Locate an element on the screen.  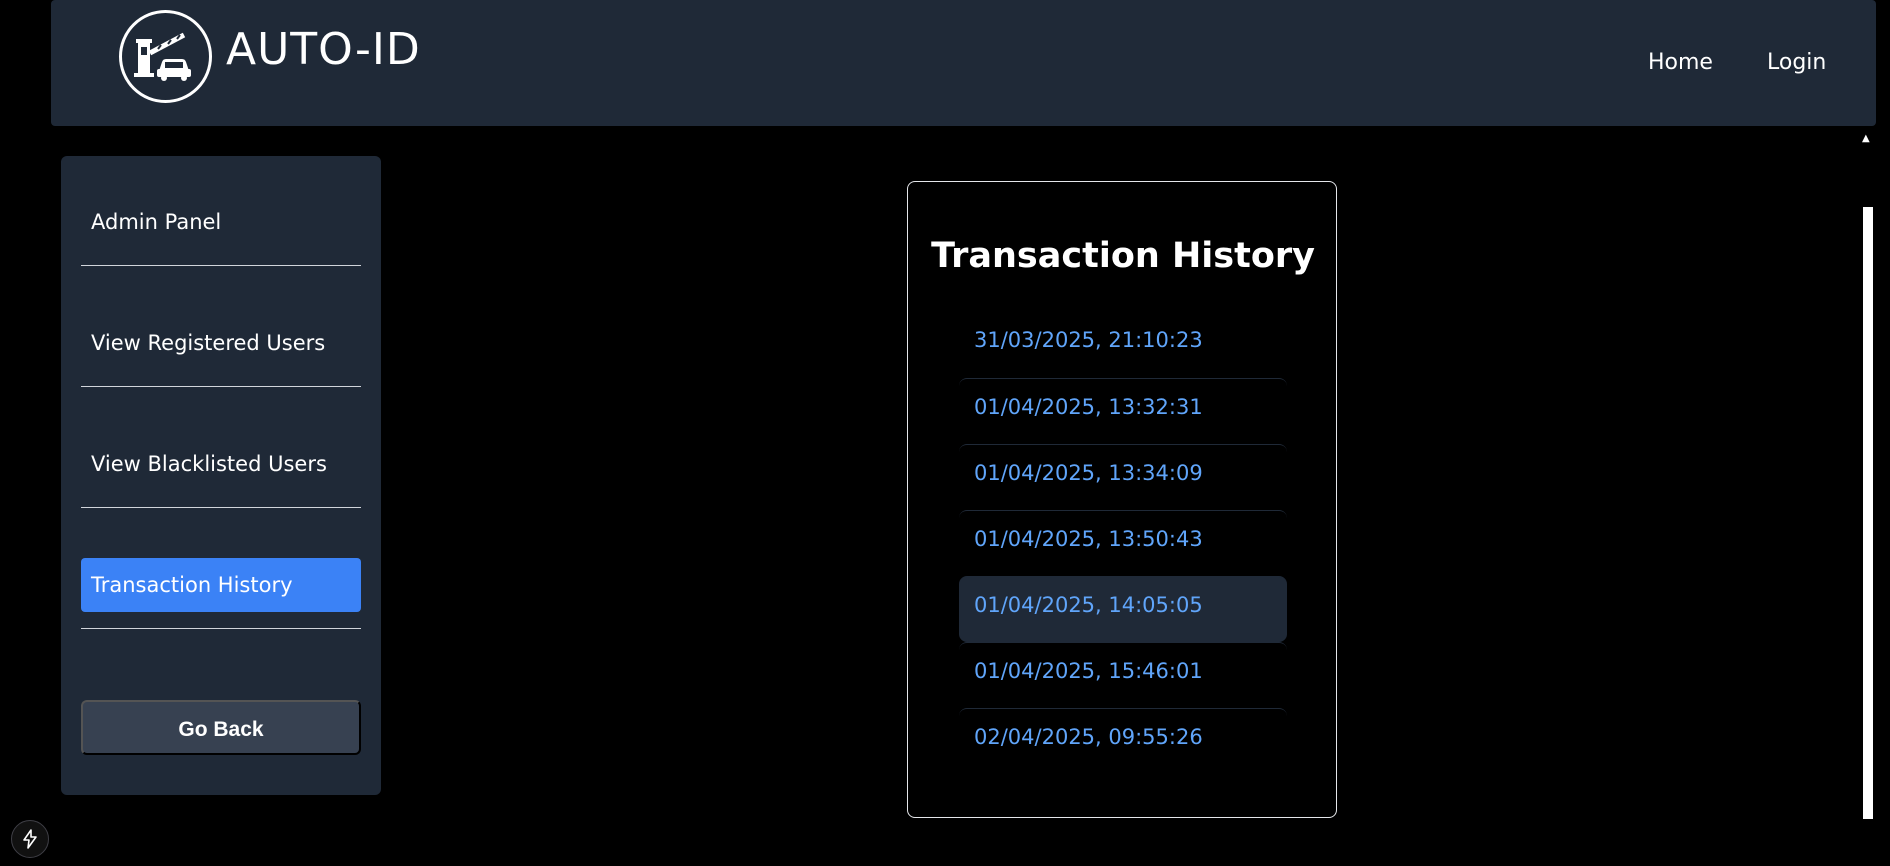
lightning-bolt-icon is located at coordinates (30, 839).